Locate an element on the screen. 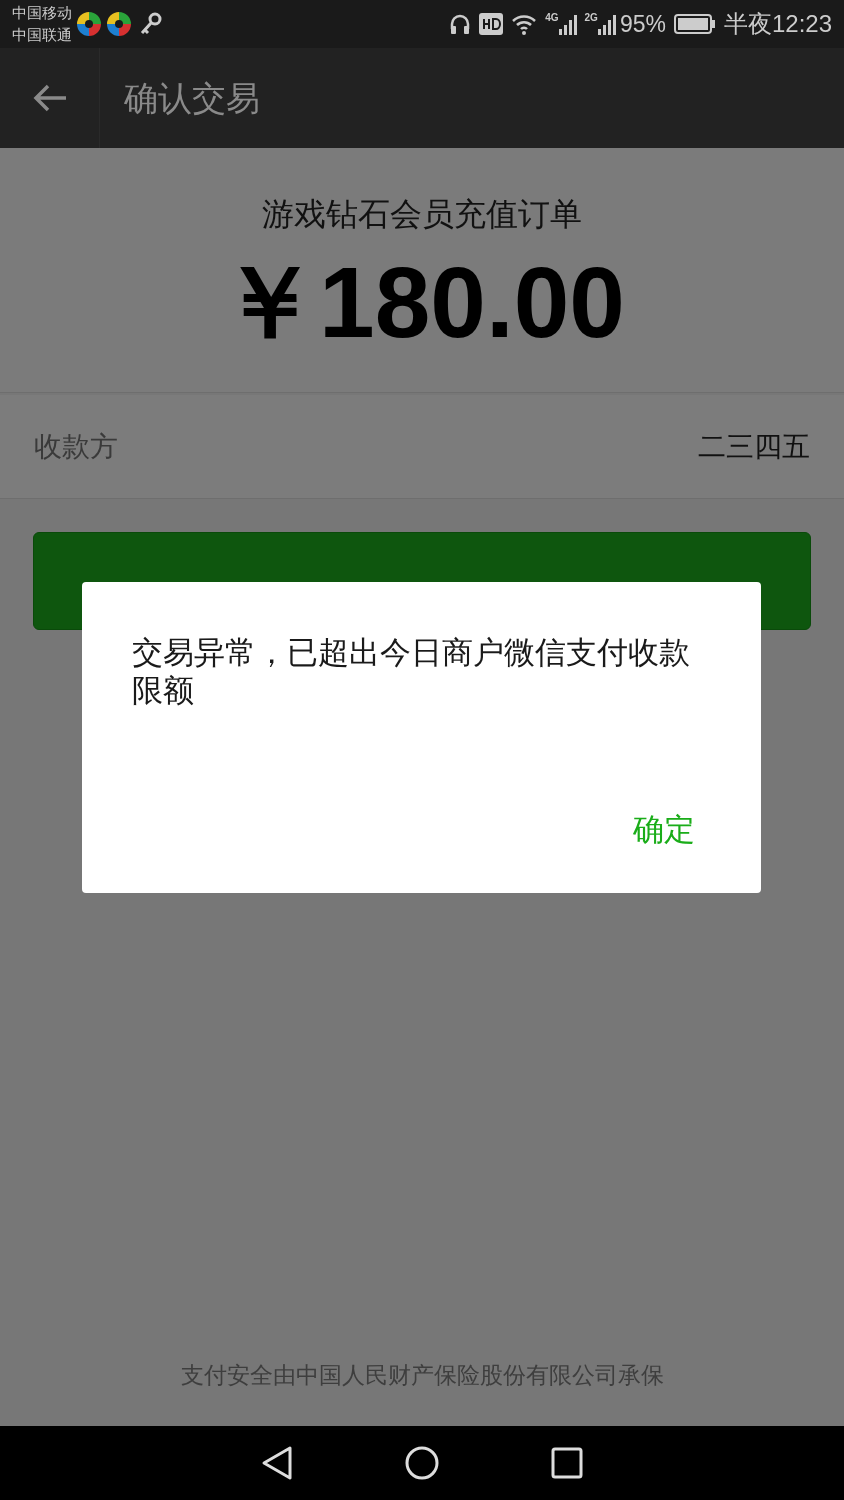 The width and height of the screenshot is (844, 1500). battery-percent: 95% is located at coordinates (642, 24).